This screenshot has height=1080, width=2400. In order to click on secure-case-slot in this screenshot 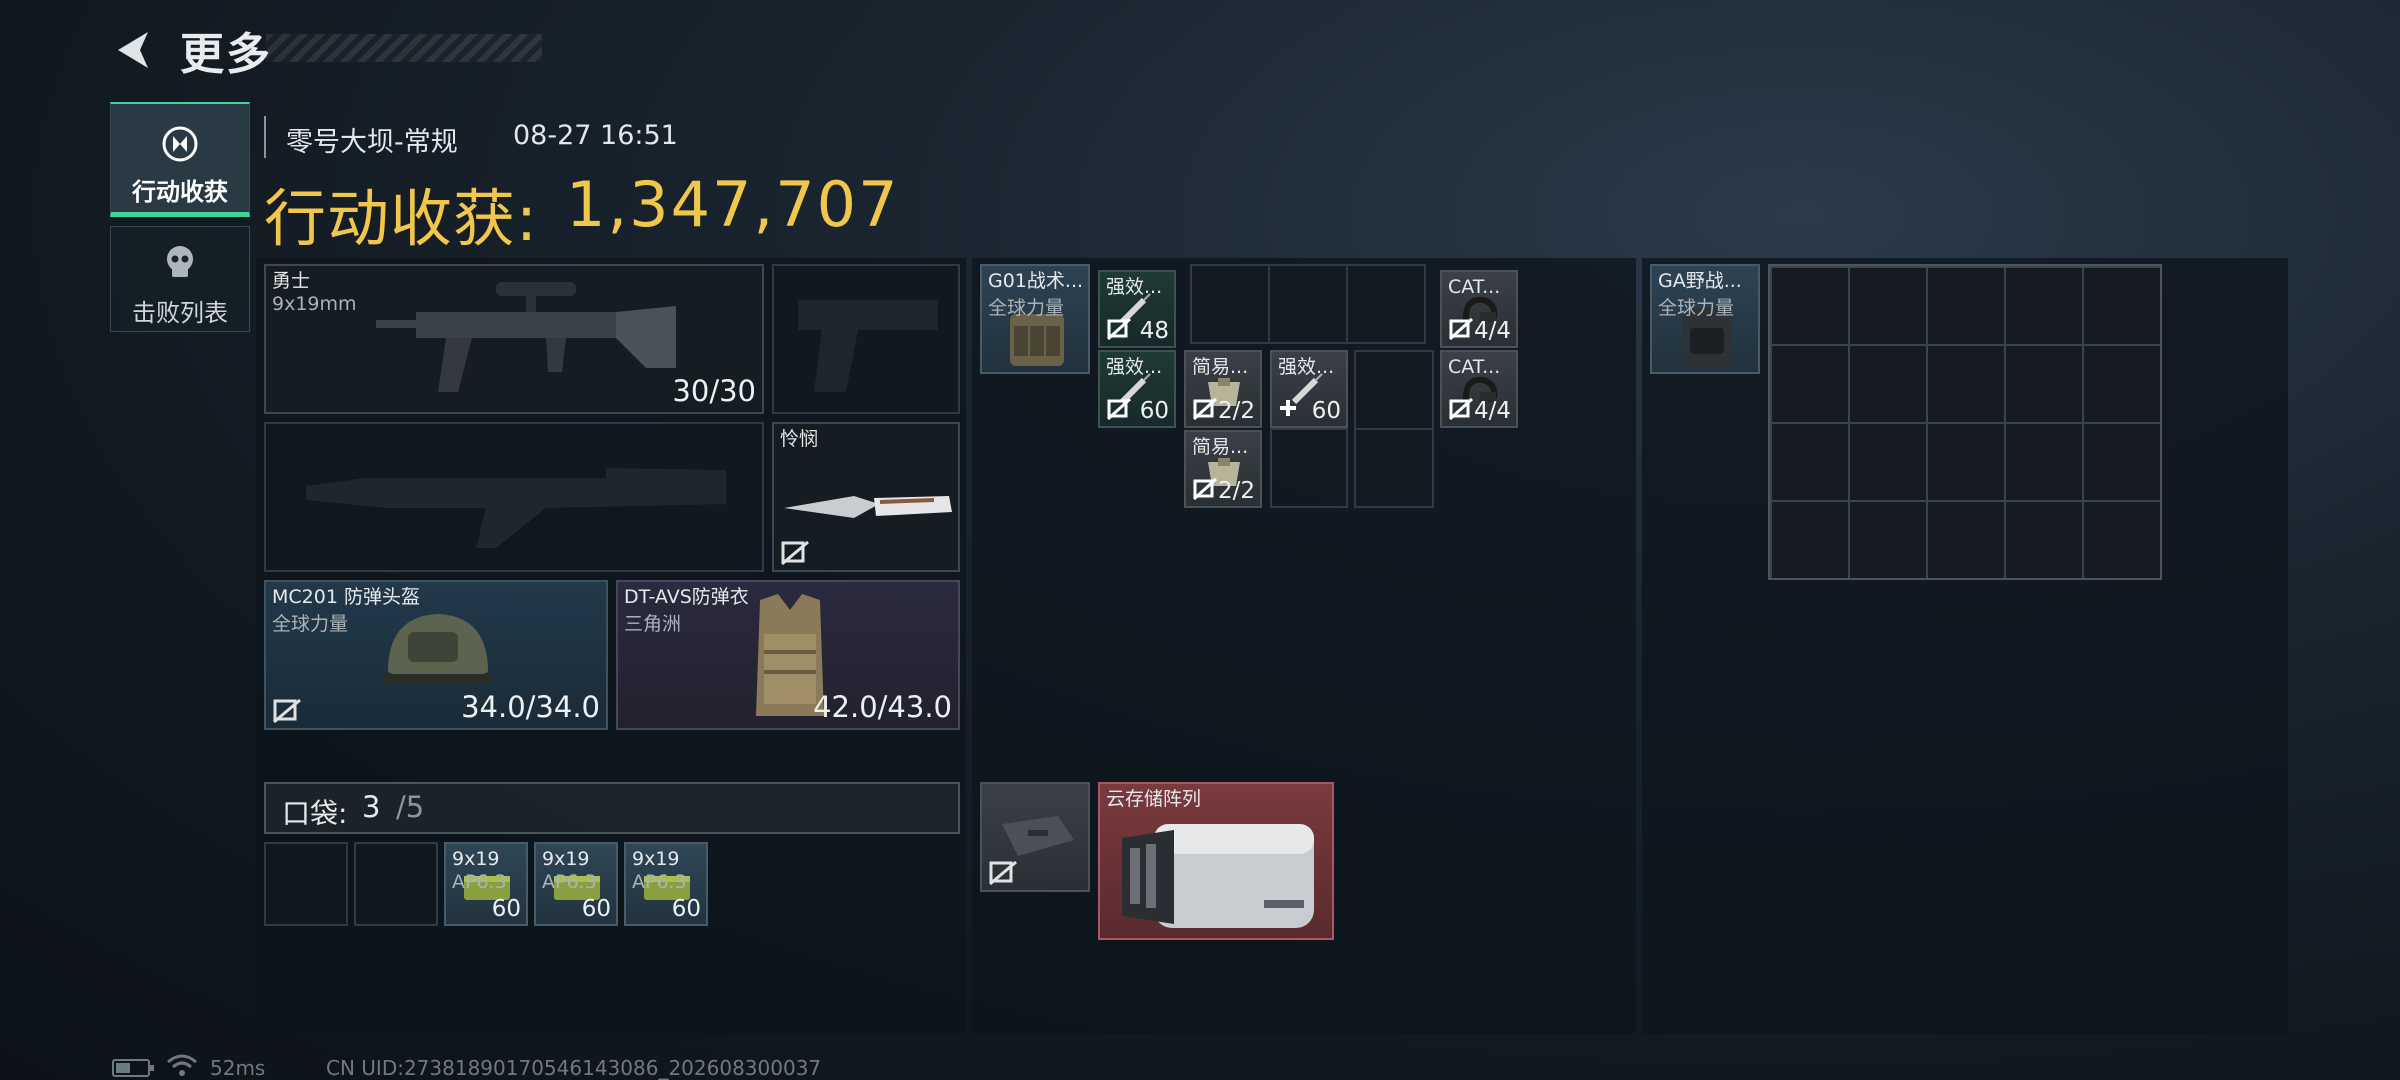, I will do `click(1035, 837)`.